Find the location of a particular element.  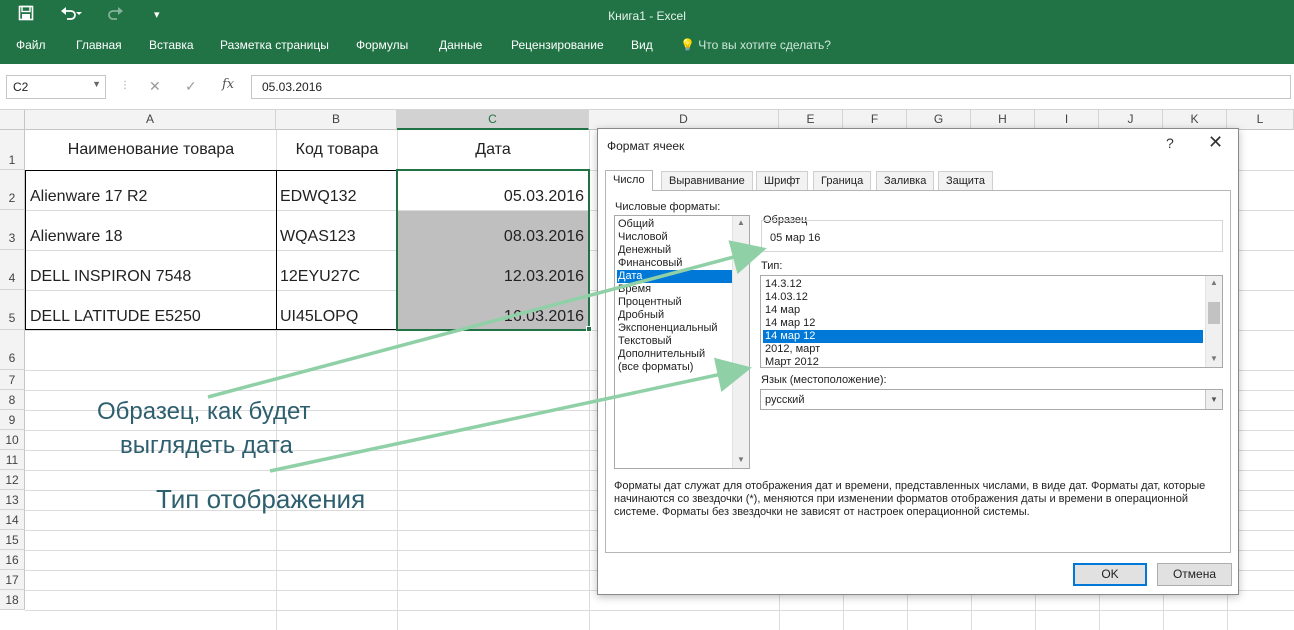

column-header-b: B is located at coordinates (336, 120).